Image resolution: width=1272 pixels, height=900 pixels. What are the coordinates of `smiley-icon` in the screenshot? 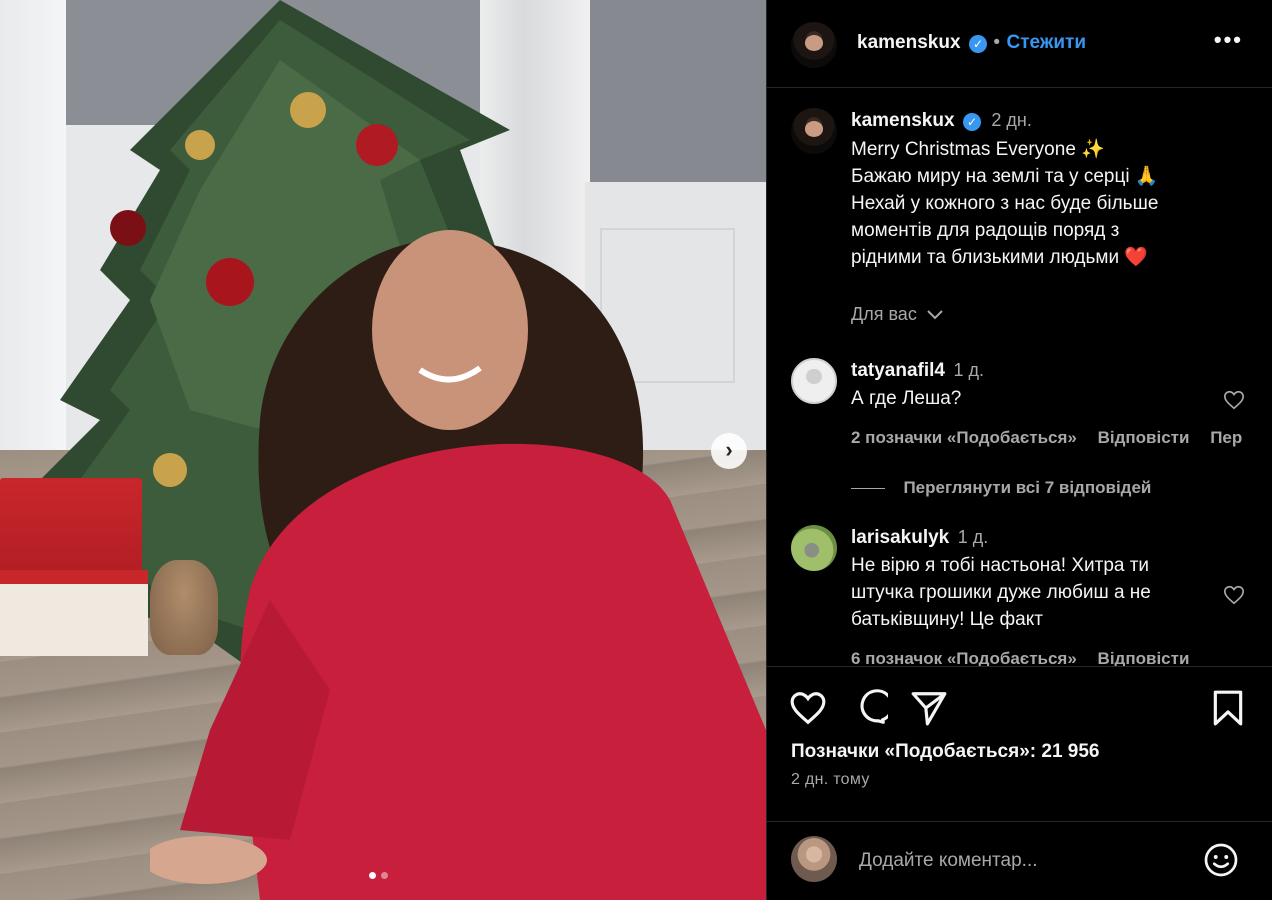 It's located at (1221, 860).